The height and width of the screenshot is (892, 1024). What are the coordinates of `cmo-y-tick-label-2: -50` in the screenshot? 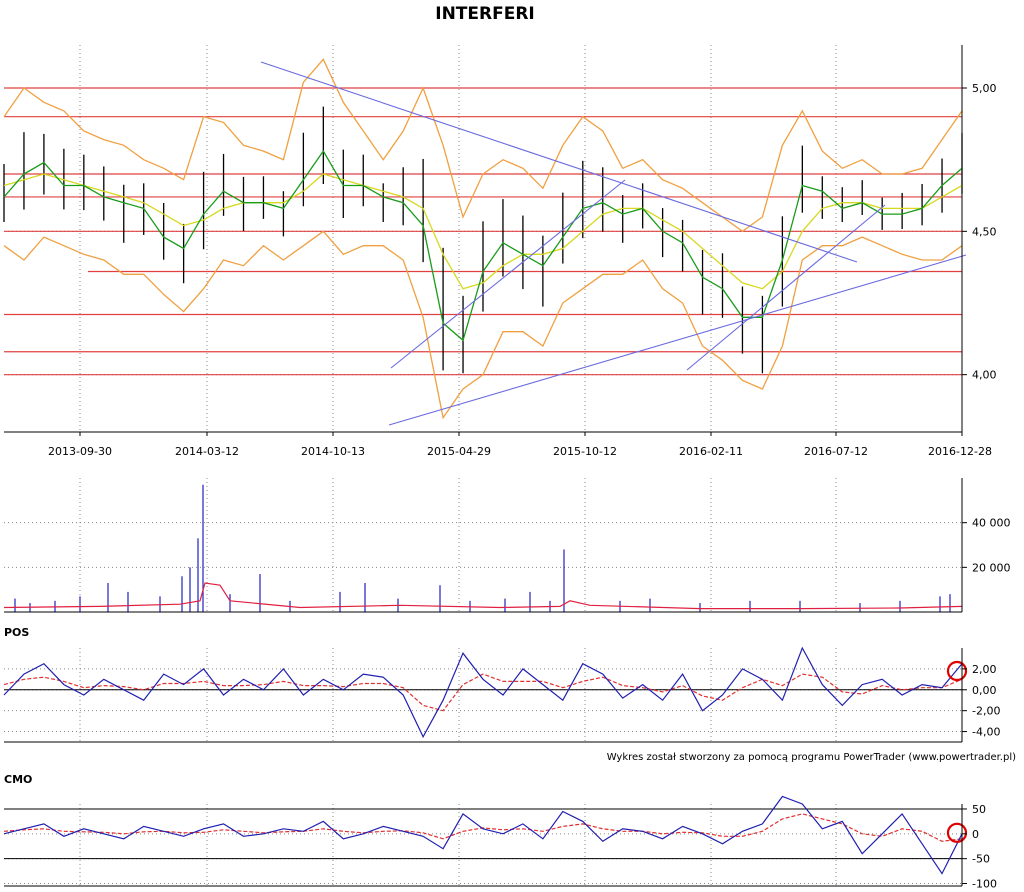 It's located at (981, 859).